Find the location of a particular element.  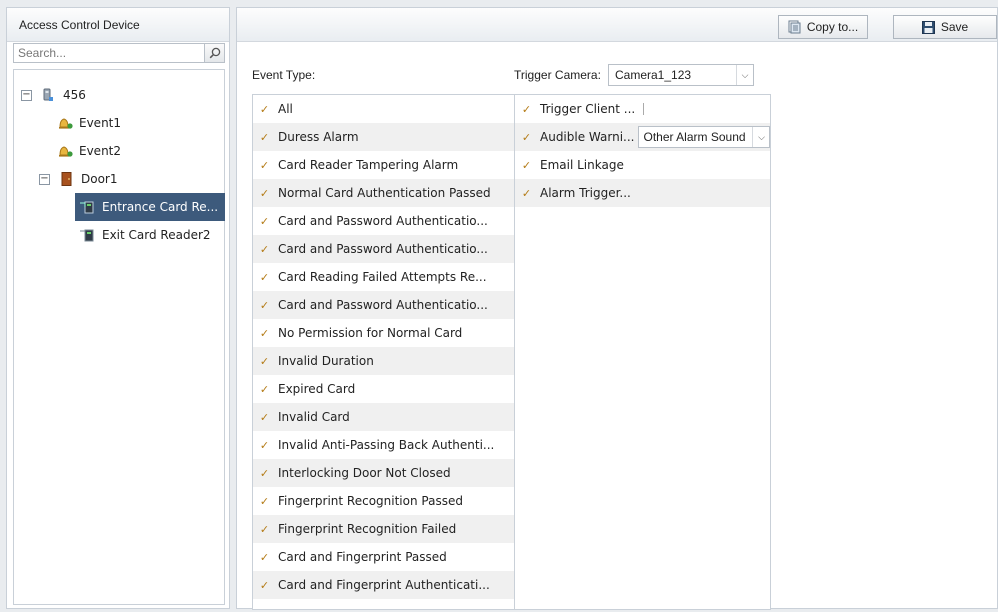

panel-title: Access Control Device is located at coordinates (118, 25).